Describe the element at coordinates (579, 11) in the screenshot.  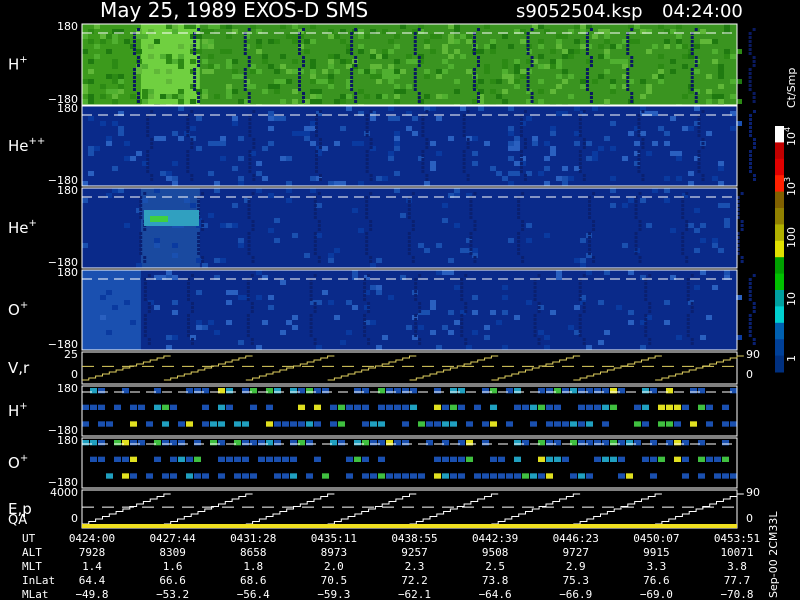
I see `file-name: s9052504.ksp` at that location.